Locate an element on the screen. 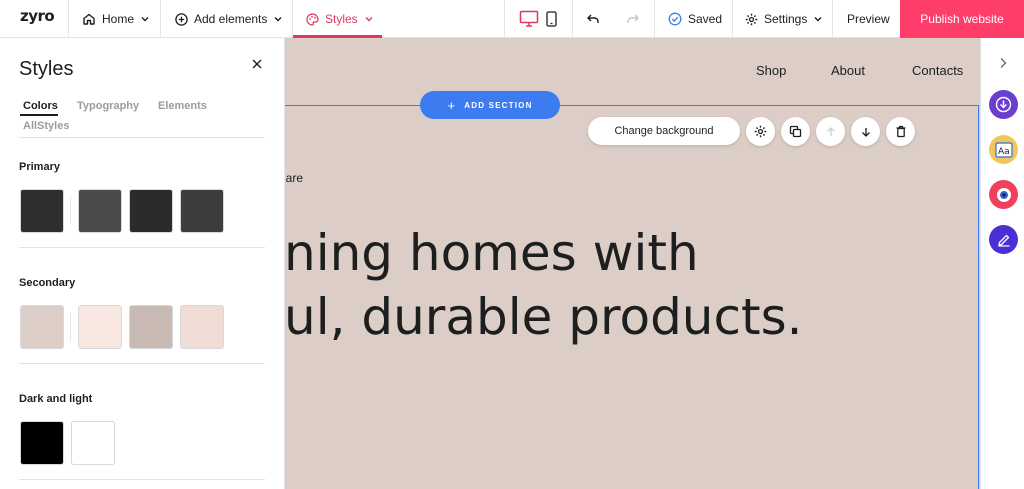  arrow-down-icon is located at coordinates (865, 132).